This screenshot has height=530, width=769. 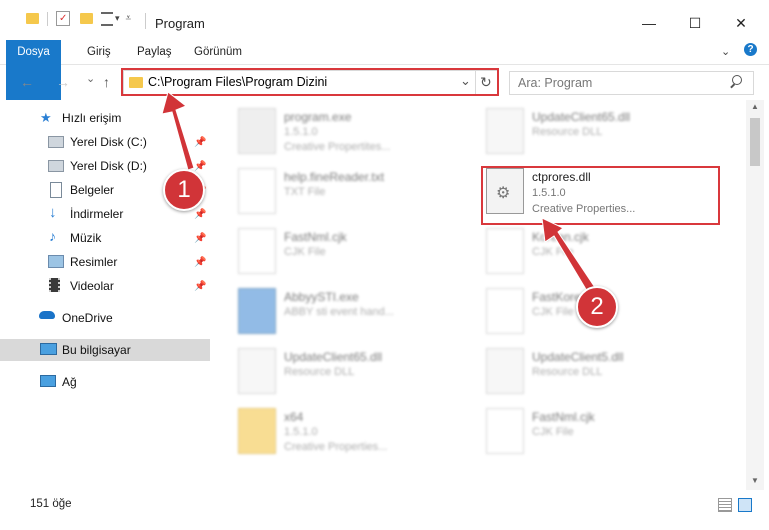 I want to click on item-count: 151 öğe, so click(x=51, y=504).